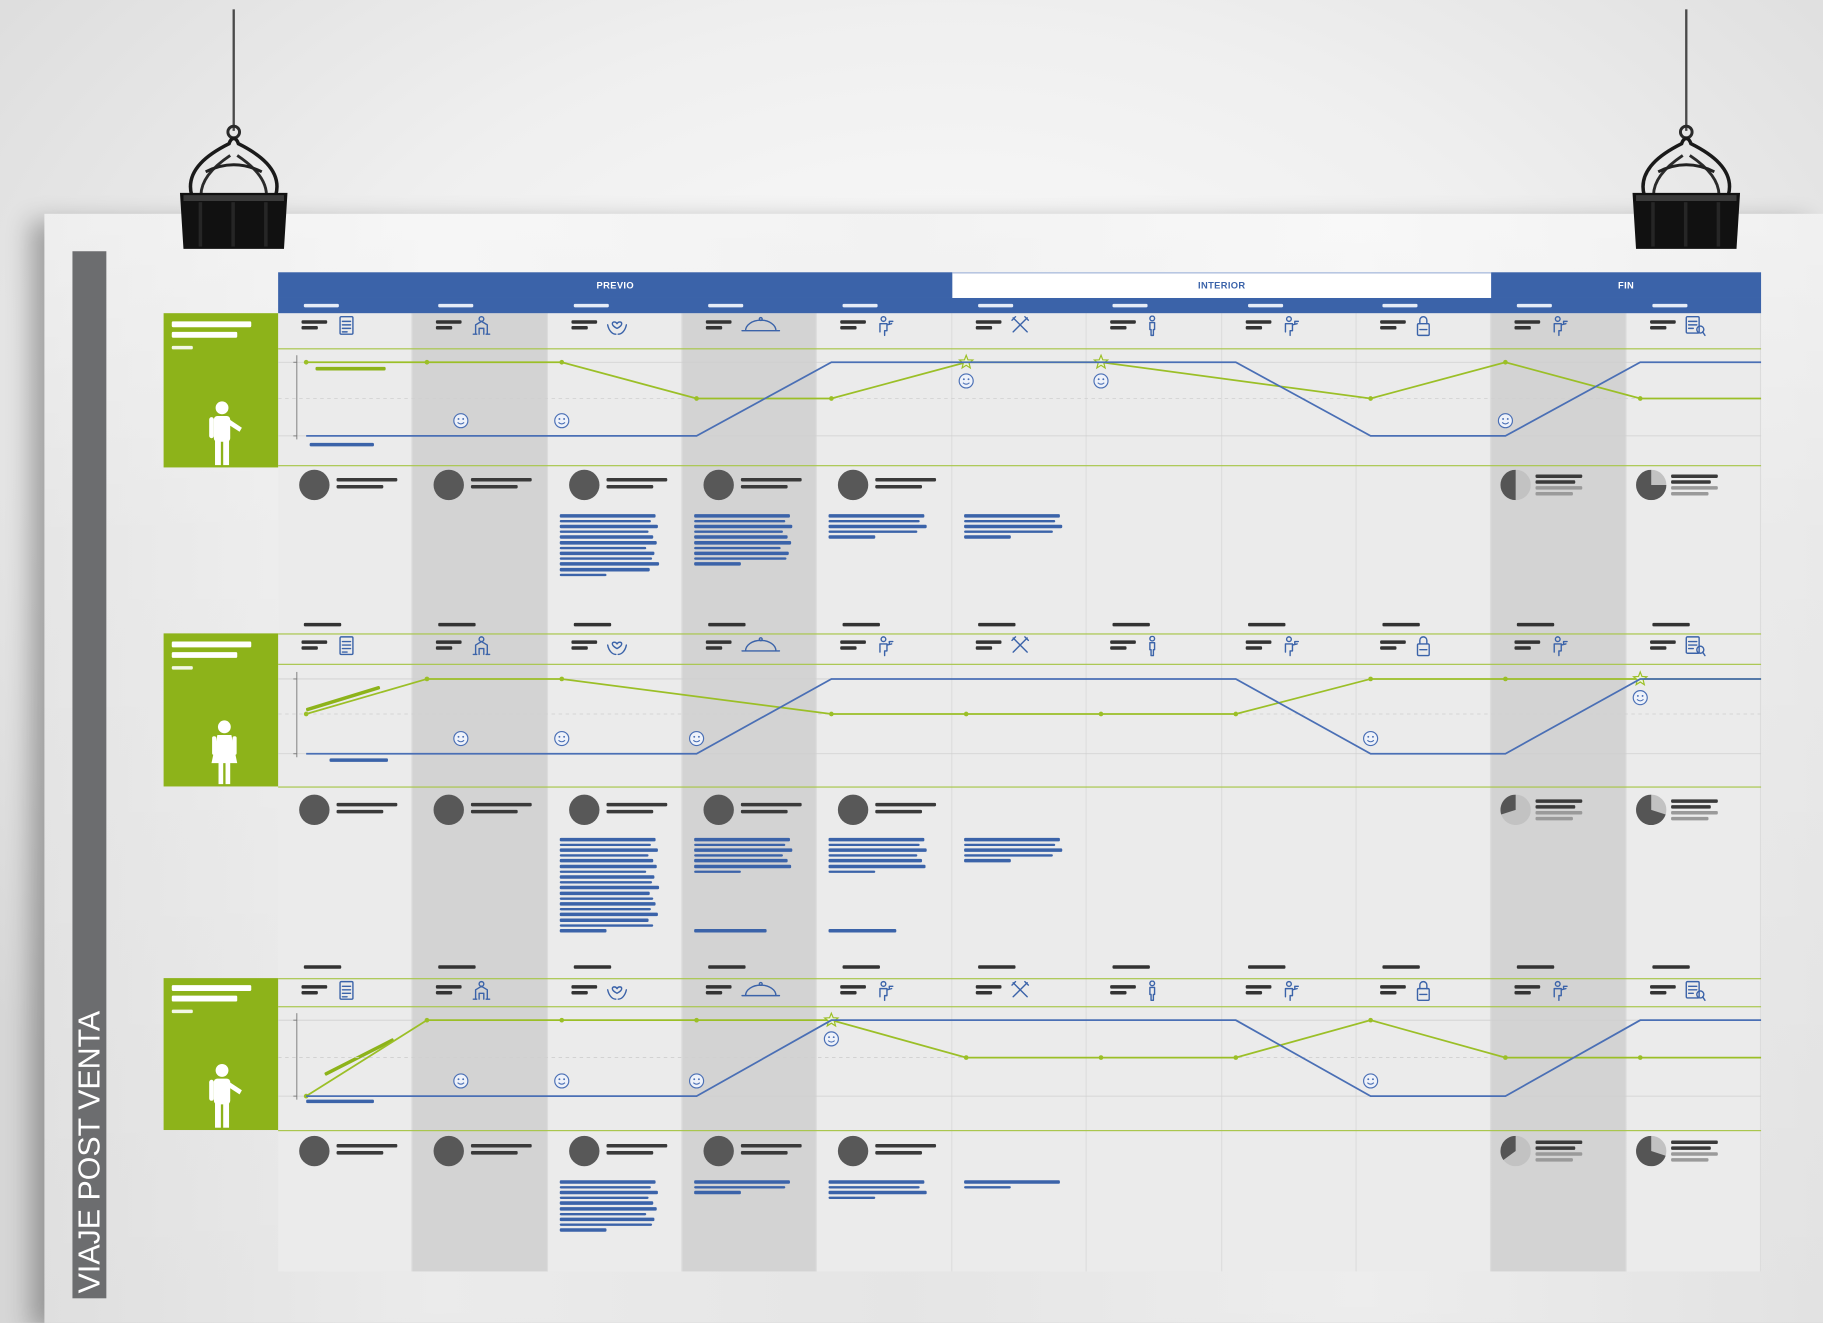 The height and width of the screenshot is (1323, 1823). I want to click on pie-slice, so click(1508, 485).